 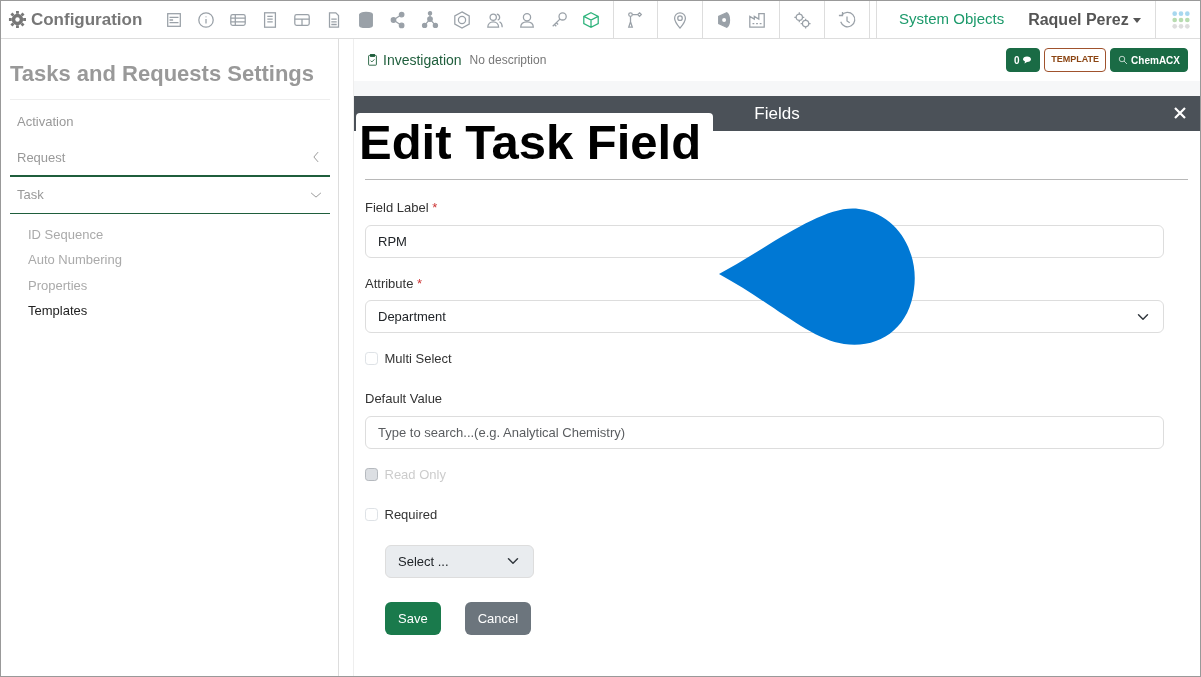 What do you see at coordinates (170, 311) in the screenshot?
I see `sidebar-subitem: Templates` at bounding box center [170, 311].